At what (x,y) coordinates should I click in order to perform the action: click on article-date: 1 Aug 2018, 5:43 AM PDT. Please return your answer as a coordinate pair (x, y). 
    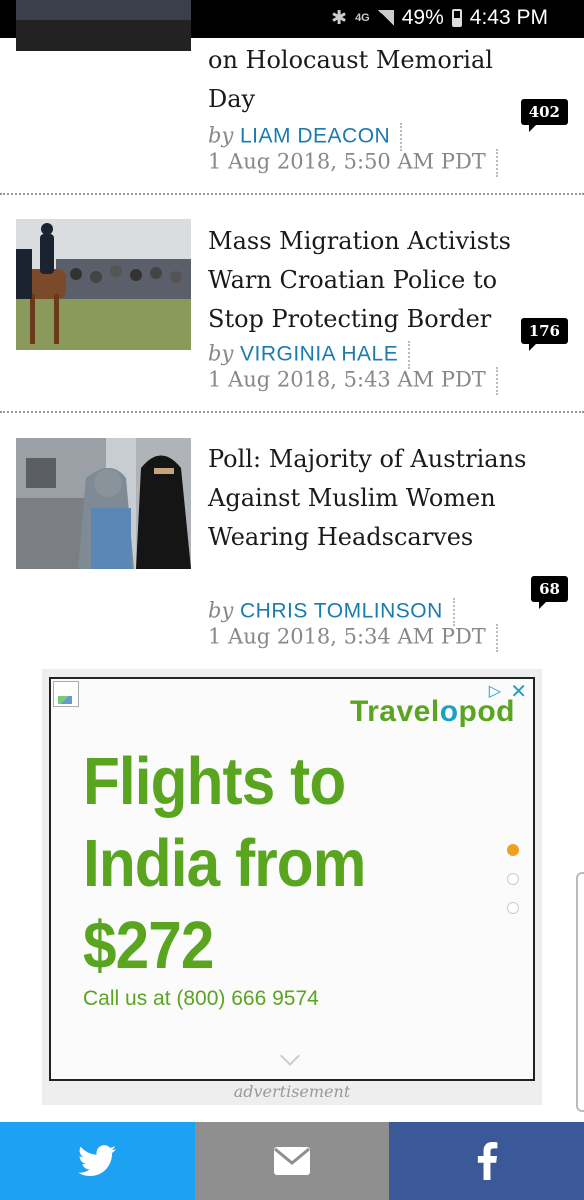
    Looking at the image, I should click on (353, 381).